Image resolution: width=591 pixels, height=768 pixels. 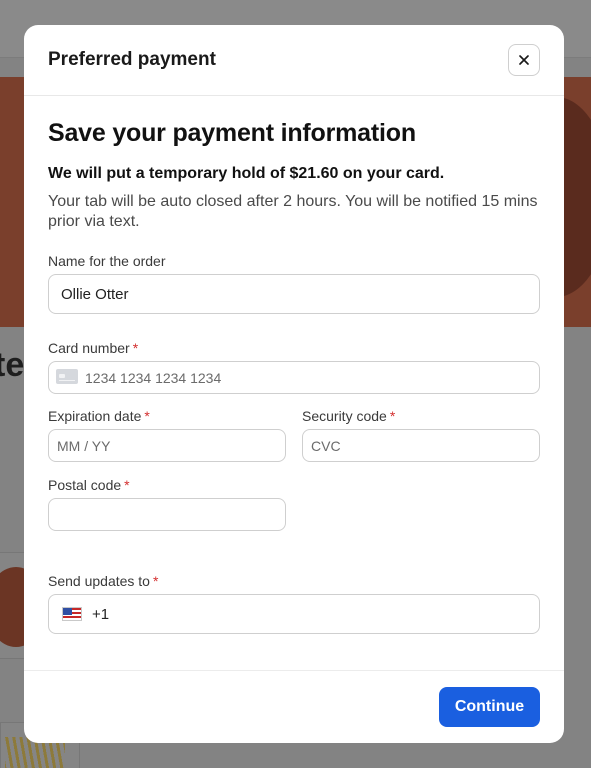 I want to click on close-button, so click(x=524, y=60).